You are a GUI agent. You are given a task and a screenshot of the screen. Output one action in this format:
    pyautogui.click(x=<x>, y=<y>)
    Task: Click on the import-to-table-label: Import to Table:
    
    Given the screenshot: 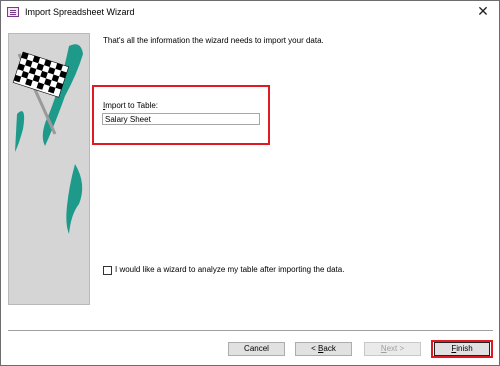 What is the action you would take?
    pyautogui.click(x=130, y=105)
    